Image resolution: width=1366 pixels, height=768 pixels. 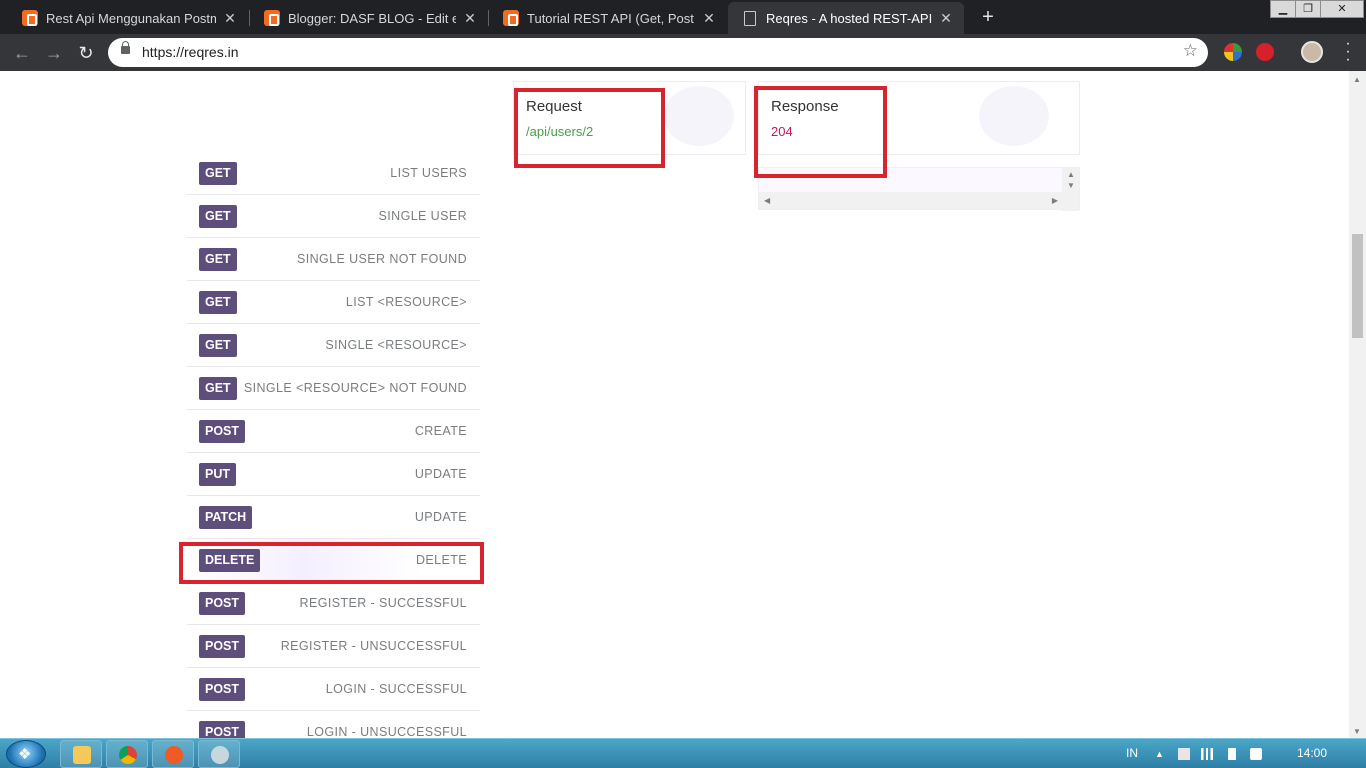 I want to click on endpoint-row: GET SINGLE USER NOT FOUND, so click(x=333, y=259).